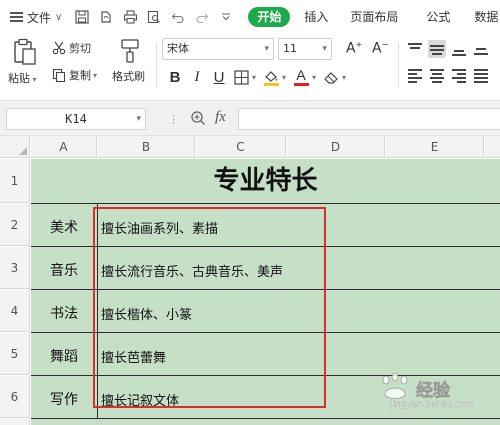 The image size is (500, 425). I want to click on hamburger-icon, so click(16, 17).